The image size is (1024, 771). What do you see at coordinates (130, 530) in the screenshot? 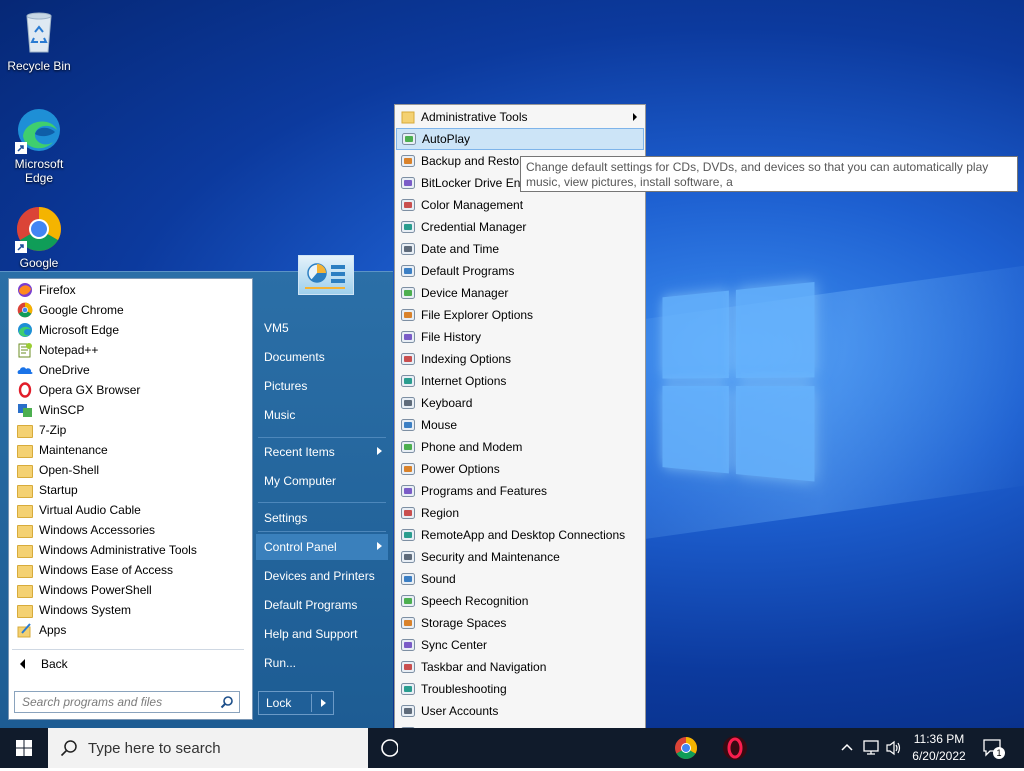
I see `program-item-windows-accessories: Windows Accessories` at bounding box center [130, 530].